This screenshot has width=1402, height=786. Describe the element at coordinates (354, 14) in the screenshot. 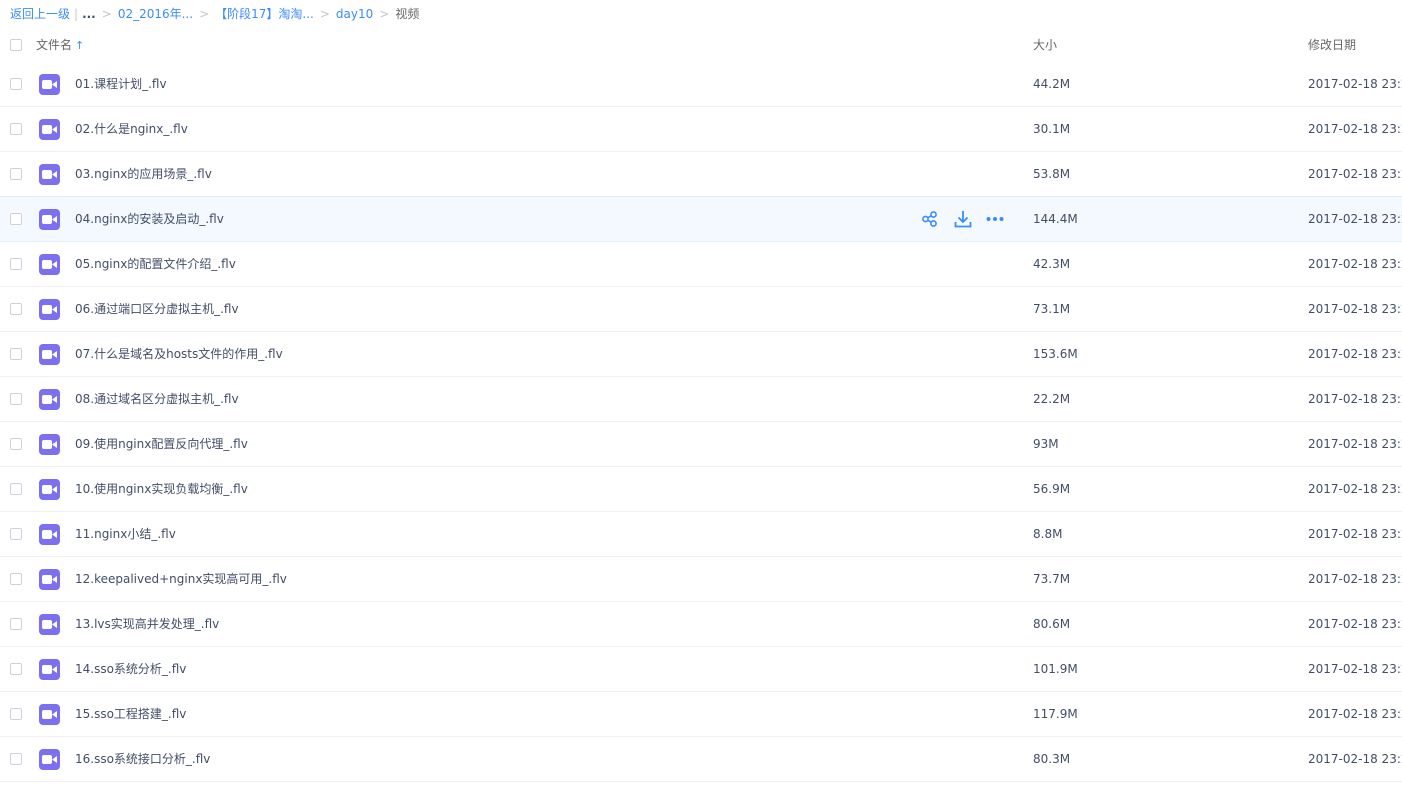

I see `breadcrumb-item: day10` at that location.